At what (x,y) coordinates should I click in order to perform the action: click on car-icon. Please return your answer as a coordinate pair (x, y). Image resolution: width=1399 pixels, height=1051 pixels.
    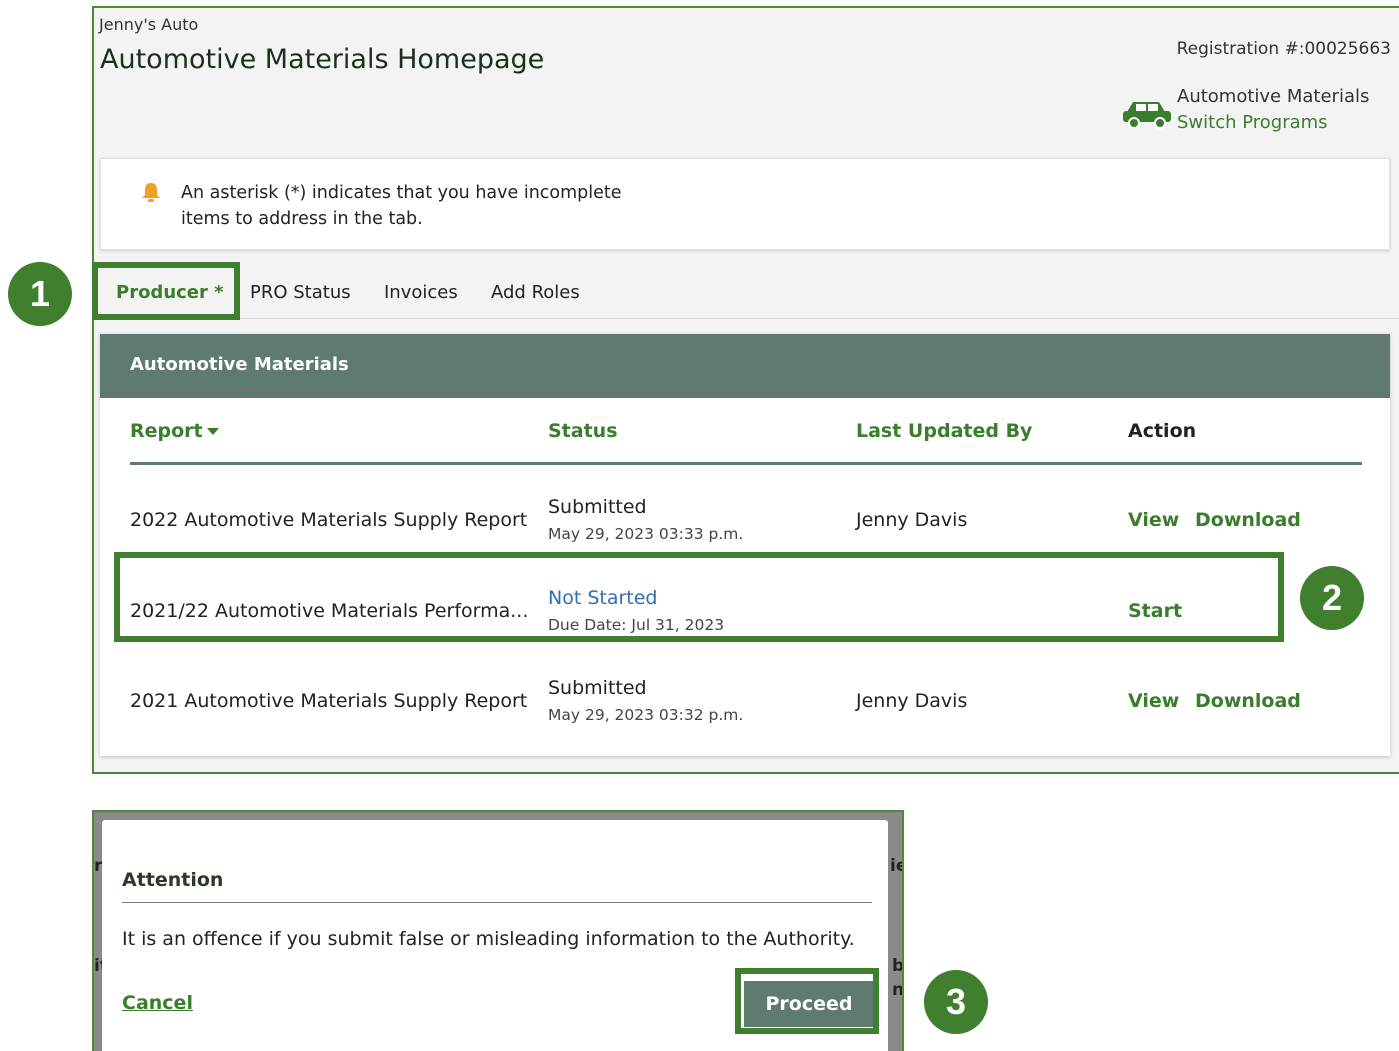
    Looking at the image, I should click on (1147, 115).